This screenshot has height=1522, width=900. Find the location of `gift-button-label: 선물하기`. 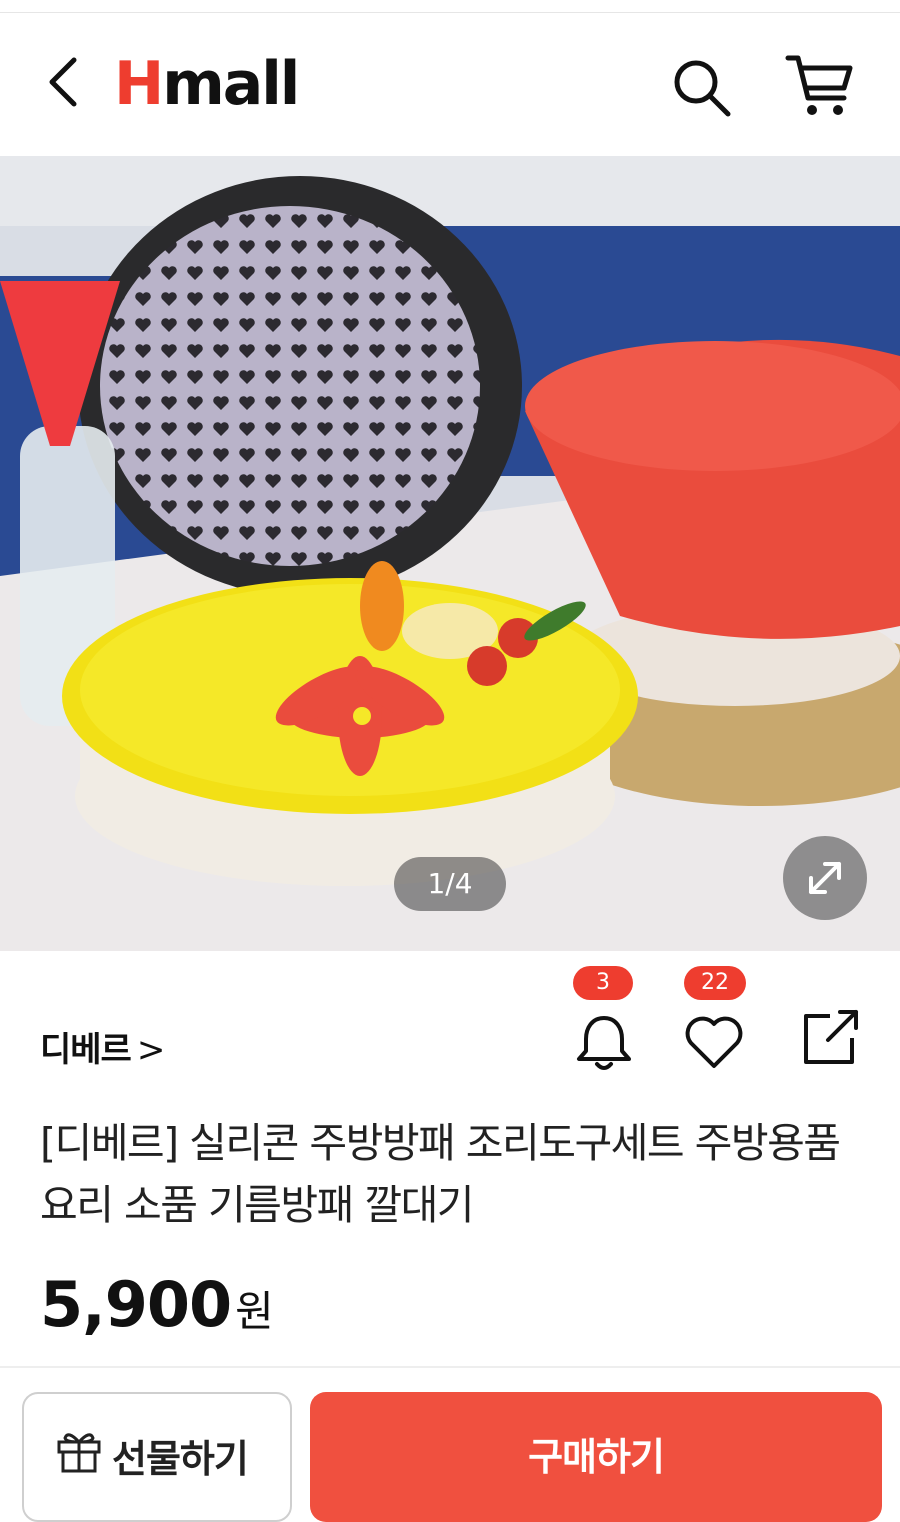

gift-button-label: 선물하기 is located at coordinates (180, 1459).